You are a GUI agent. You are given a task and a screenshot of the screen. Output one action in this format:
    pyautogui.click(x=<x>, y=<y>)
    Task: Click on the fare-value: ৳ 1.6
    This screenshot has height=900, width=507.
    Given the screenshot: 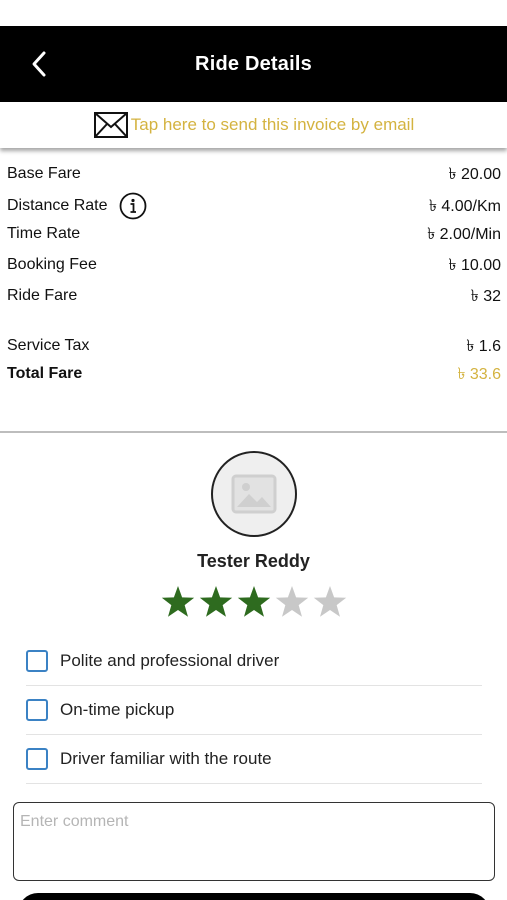 What is the action you would take?
    pyautogui.click(x=483, y=346)
    